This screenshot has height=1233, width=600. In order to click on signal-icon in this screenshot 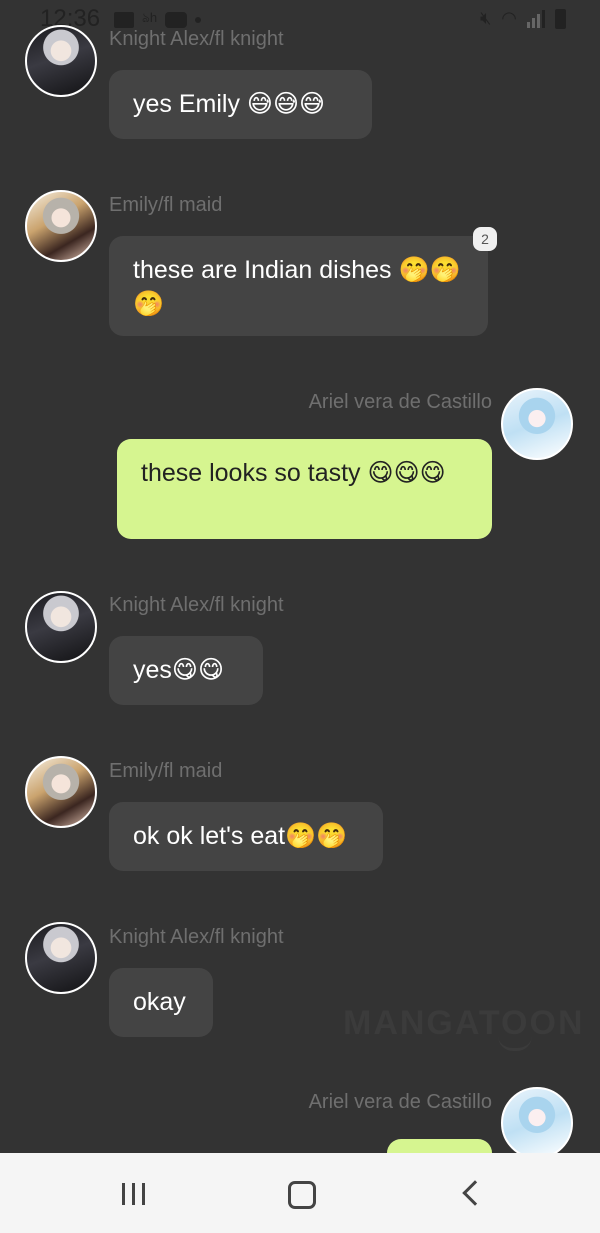, I will do `click(536, 18)`.